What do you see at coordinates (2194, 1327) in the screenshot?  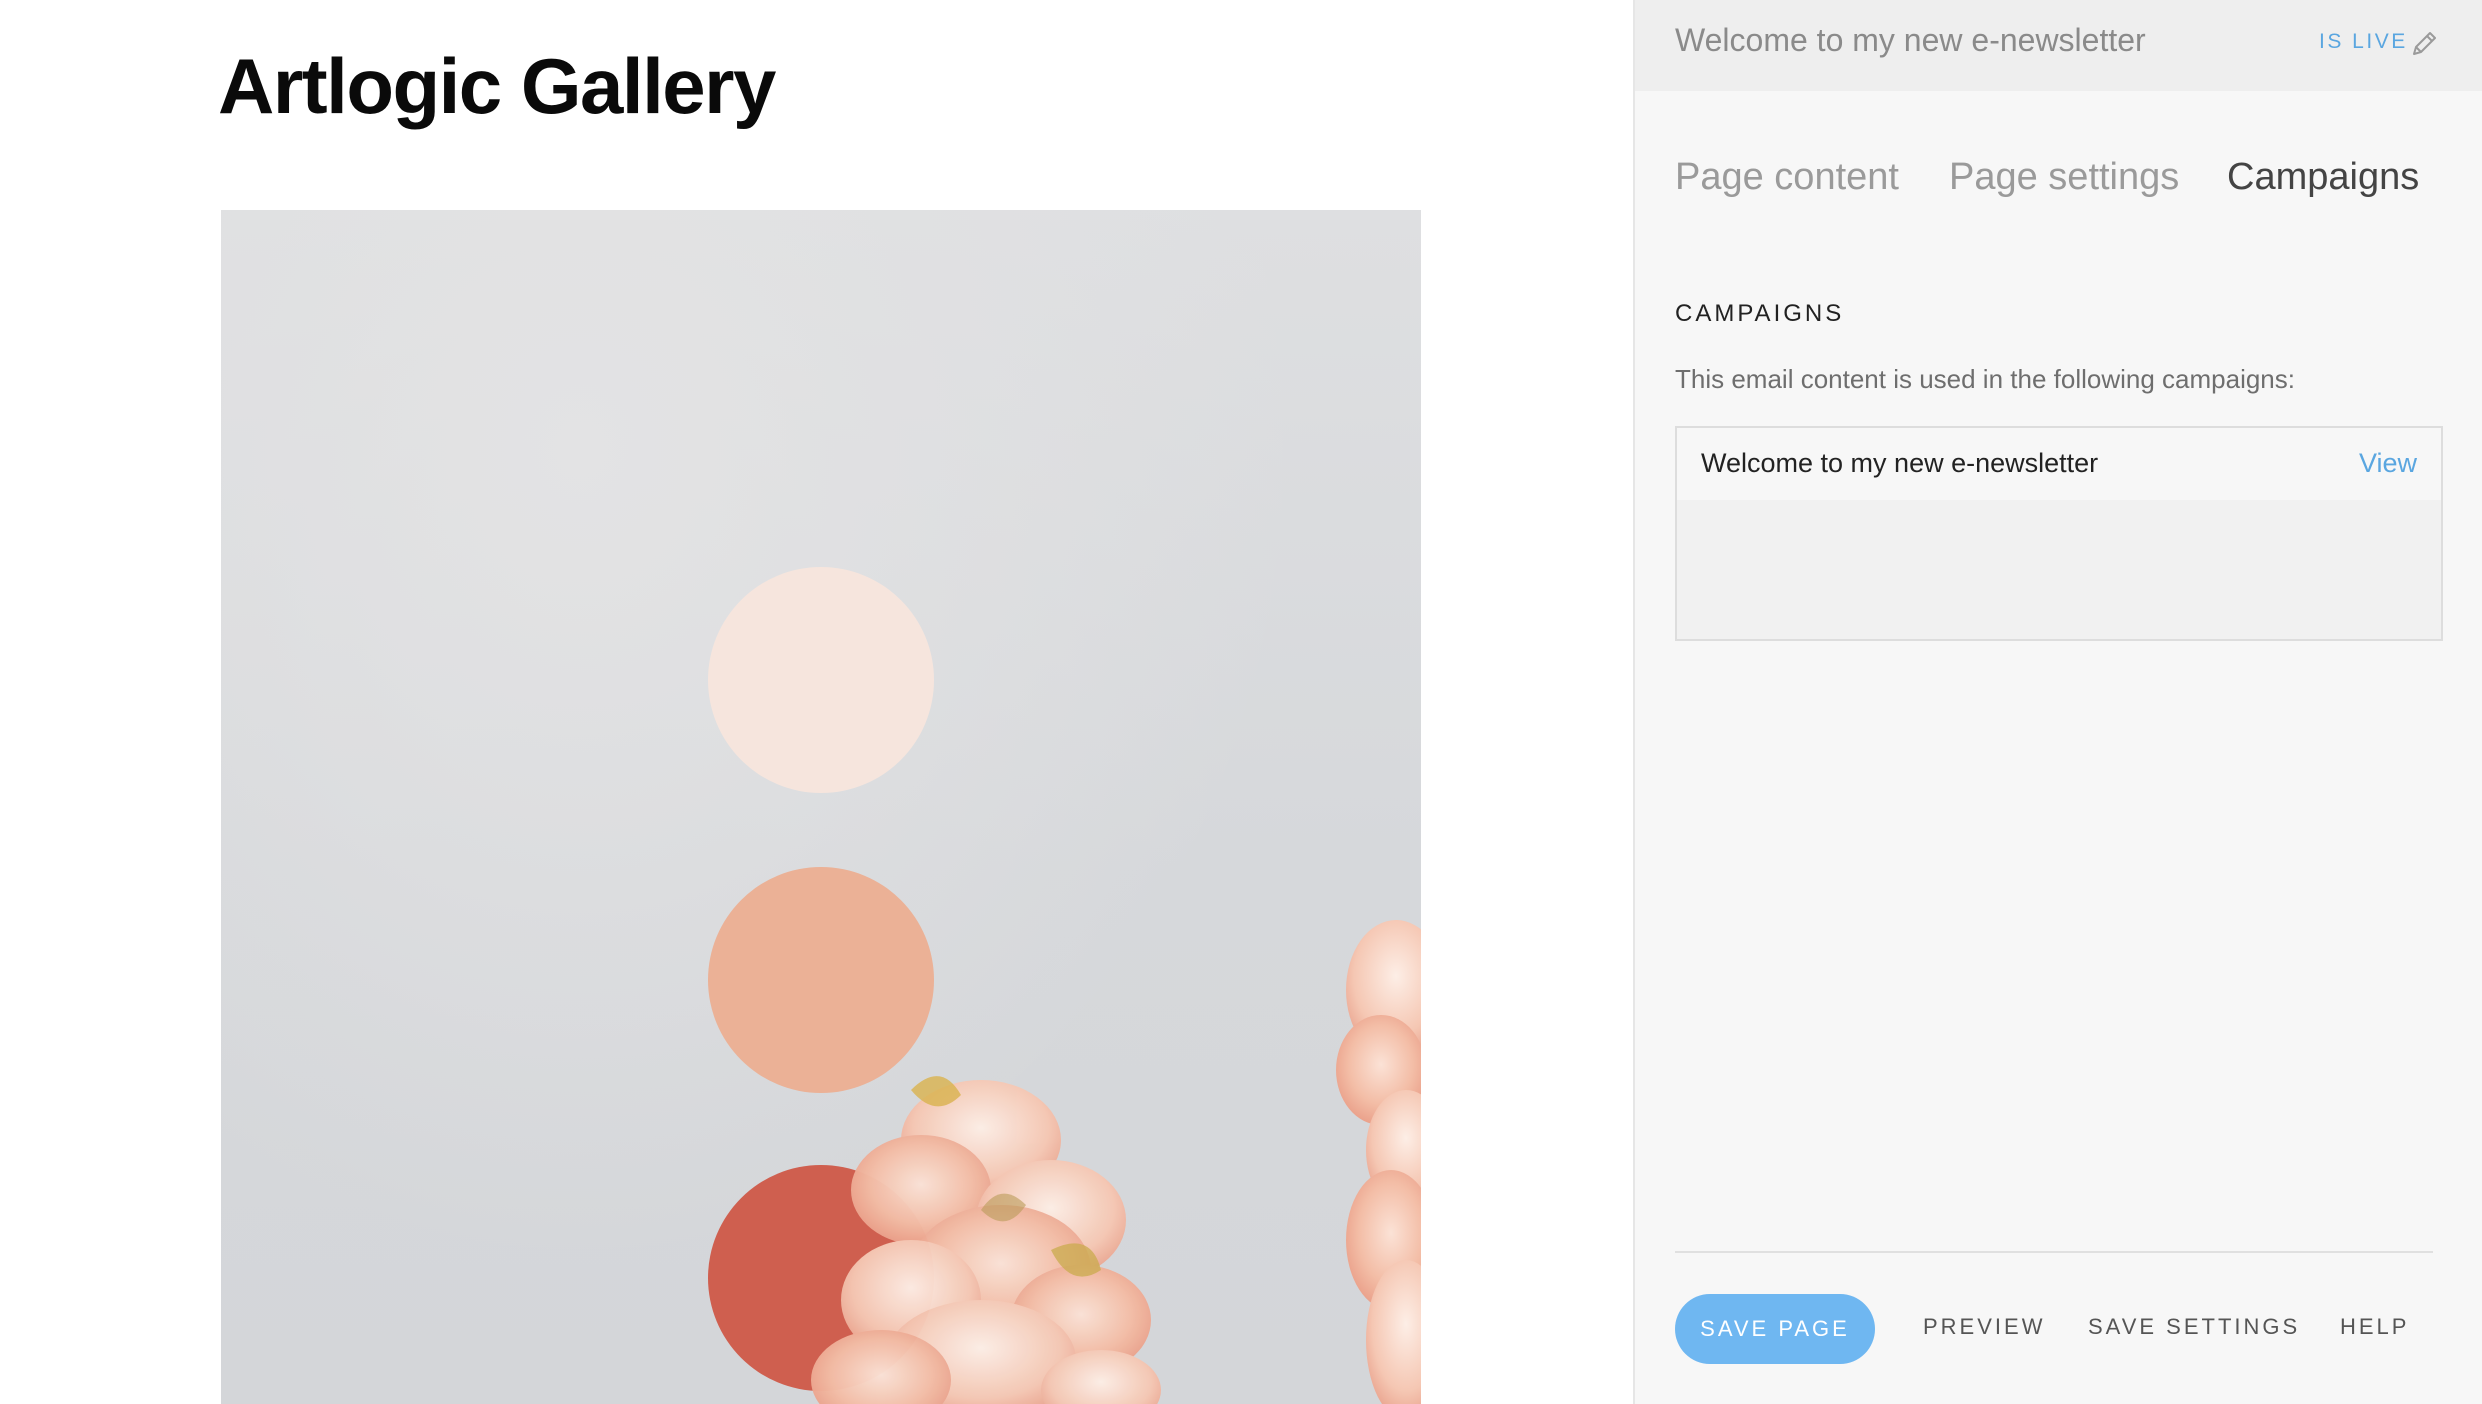 I see `save-settings-button: SAVE SETTINGS` at bounding box center [2194, 1327].